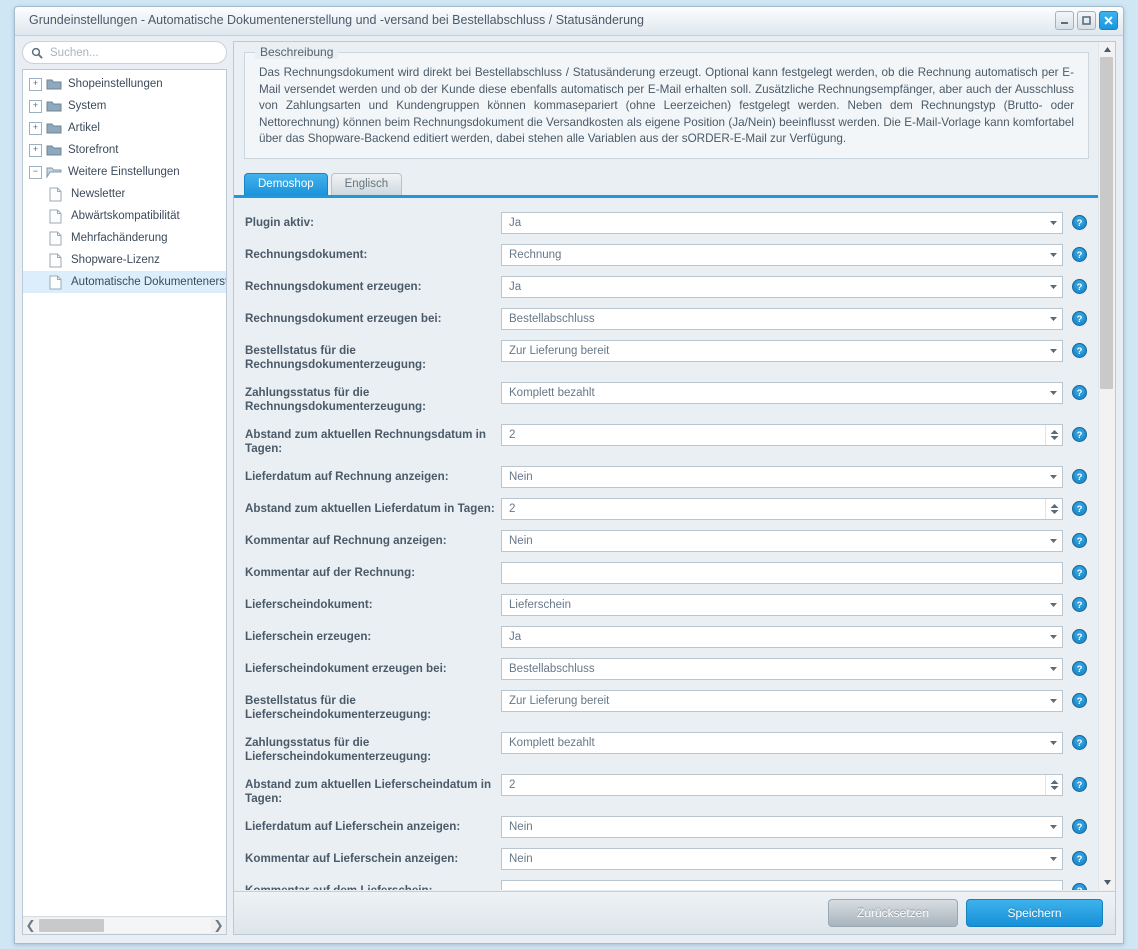 The image size is (1138, 949). Describe the element at coordinates (286, 183) in the screenshot. I see `tab-demoshop: Demoshop` at that location.